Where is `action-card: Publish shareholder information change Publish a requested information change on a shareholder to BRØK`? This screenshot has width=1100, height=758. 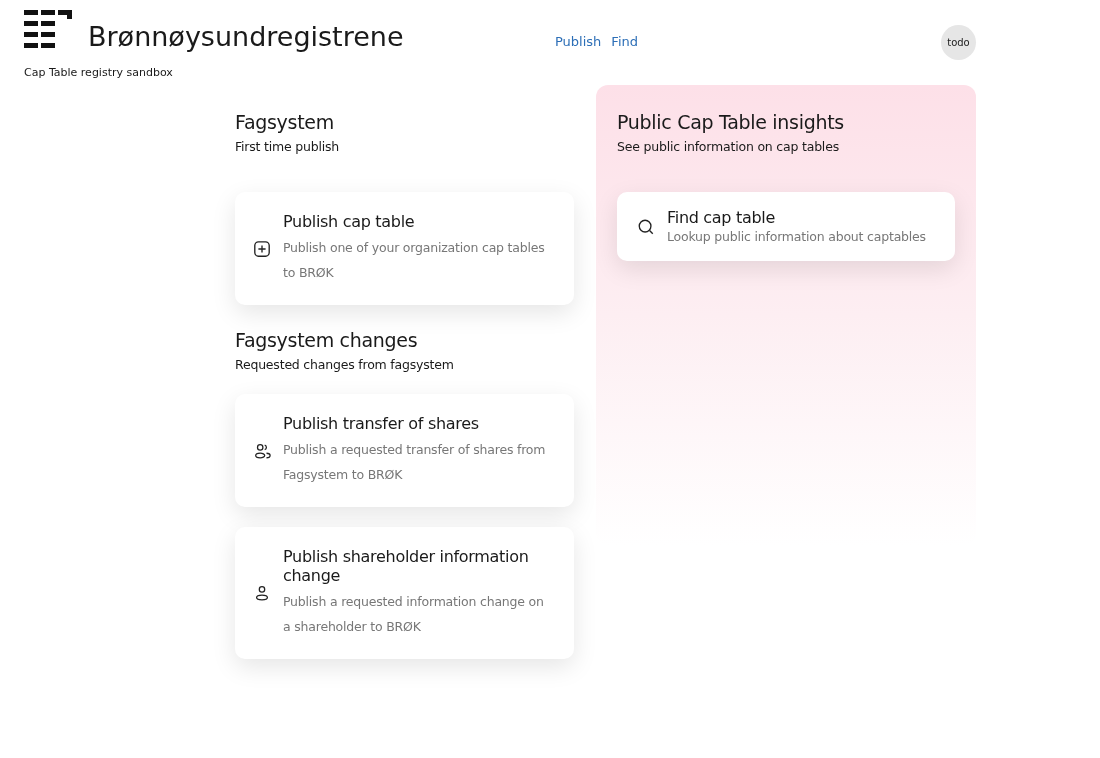
action-card: Publish shareholder information change Publish a requested information change on a shareholder to BRØK is located at coordinates (404, 593).